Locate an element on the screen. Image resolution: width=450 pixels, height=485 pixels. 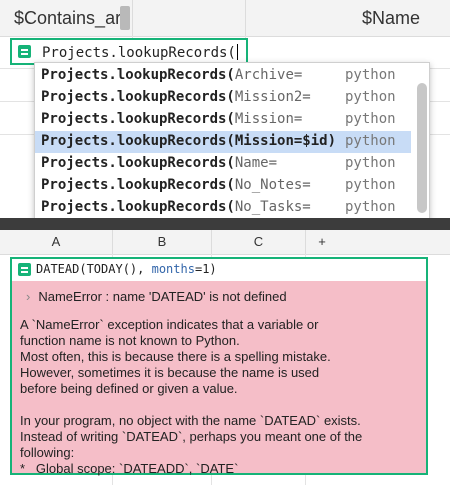
formula-function-name: DATEAD is located at coordinates (58, 269).